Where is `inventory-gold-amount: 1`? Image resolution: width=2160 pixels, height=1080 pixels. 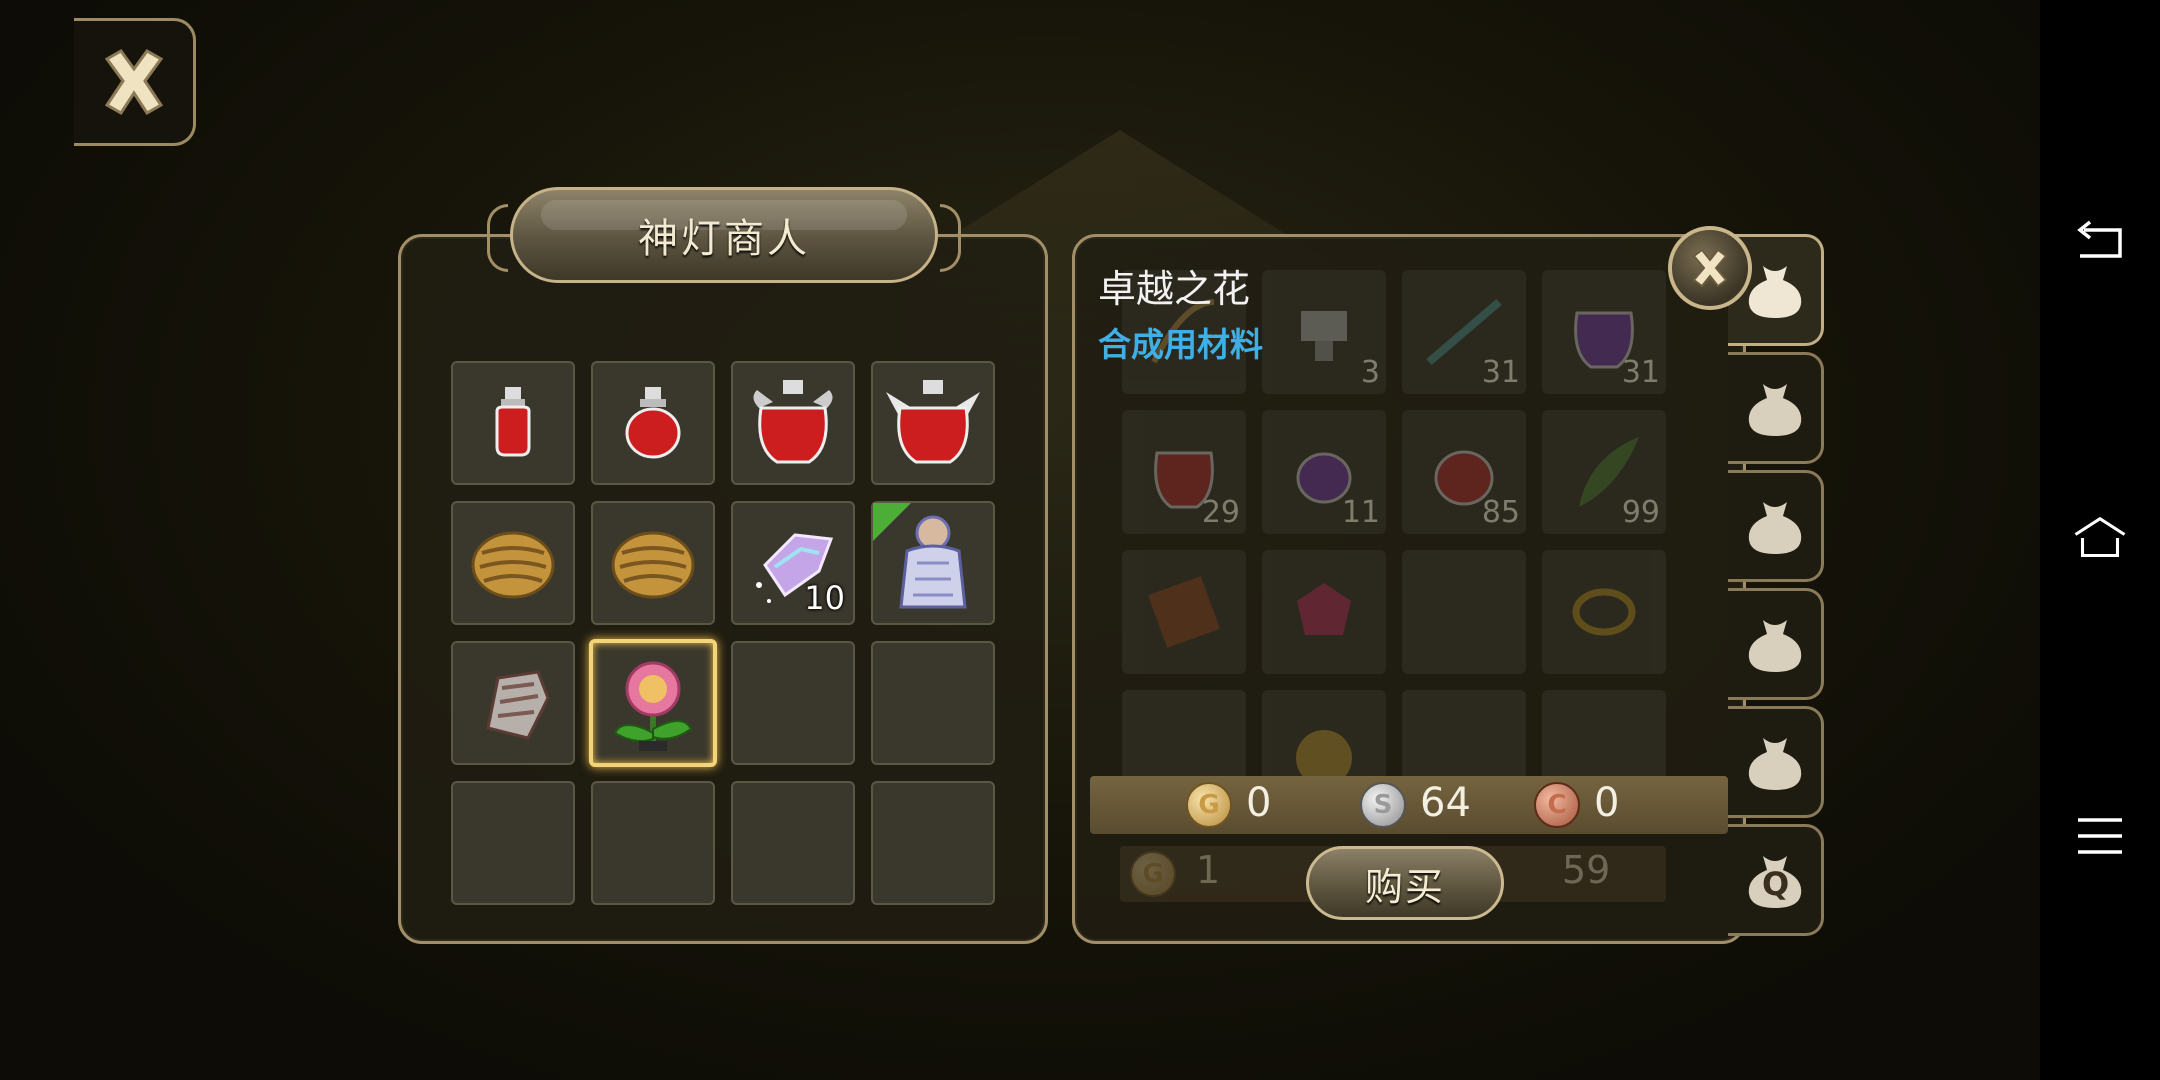
inventory-gold-amount: 1 is located at coordinates (1208, 870).